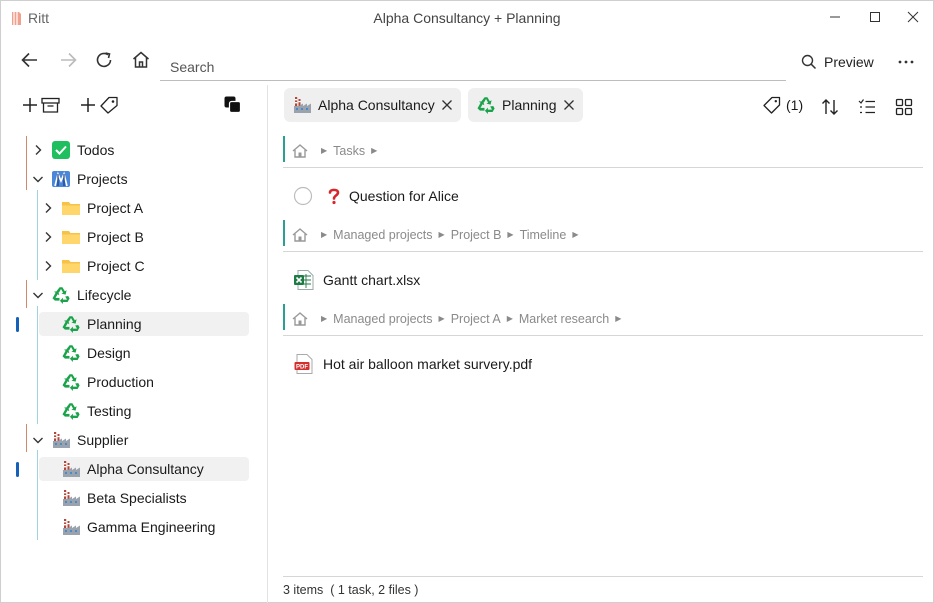 Image resolution: width=934 pixels, height=603 pixels. I want to click on sort-icon, so click(830, 107).